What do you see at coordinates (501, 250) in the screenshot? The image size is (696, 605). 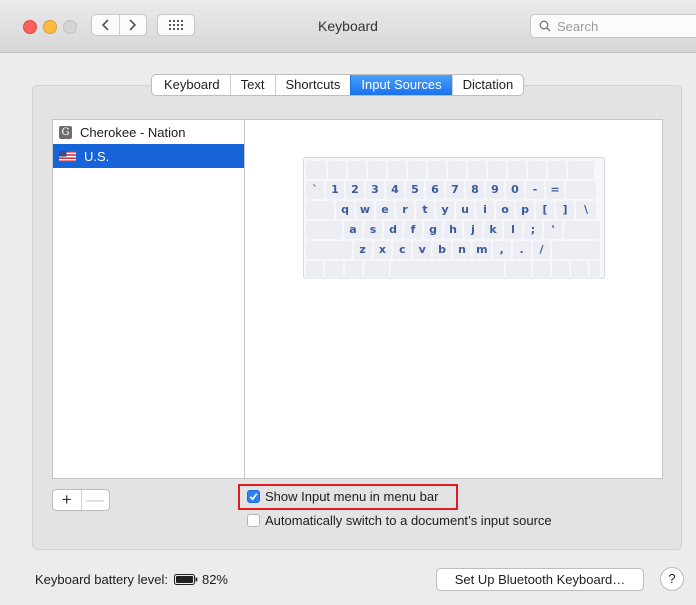 I see `key: ,` at bounding box center [501, 250].